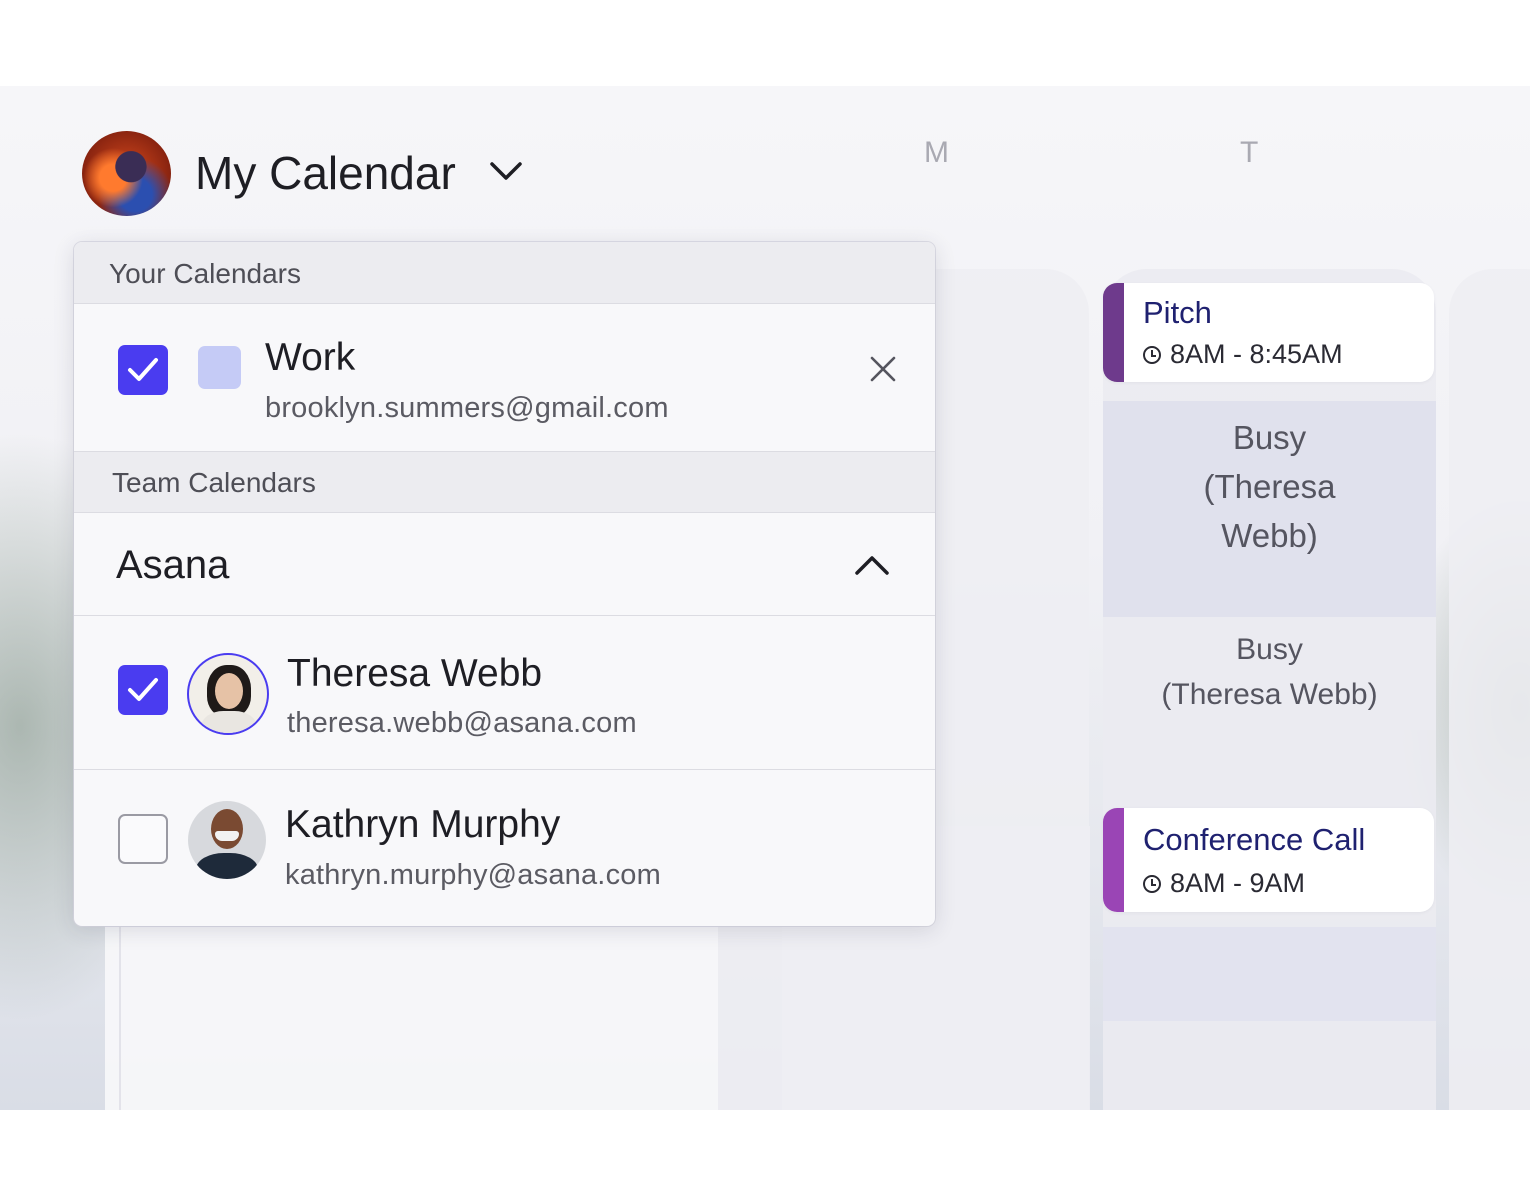  I want to click on event-title: Conference Call, so click(1254, 839).